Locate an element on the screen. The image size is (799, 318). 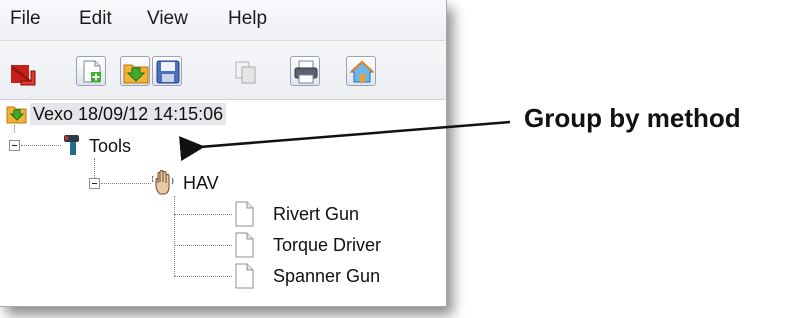
annotation-label: Group by method is located at coordinates (632, 118).